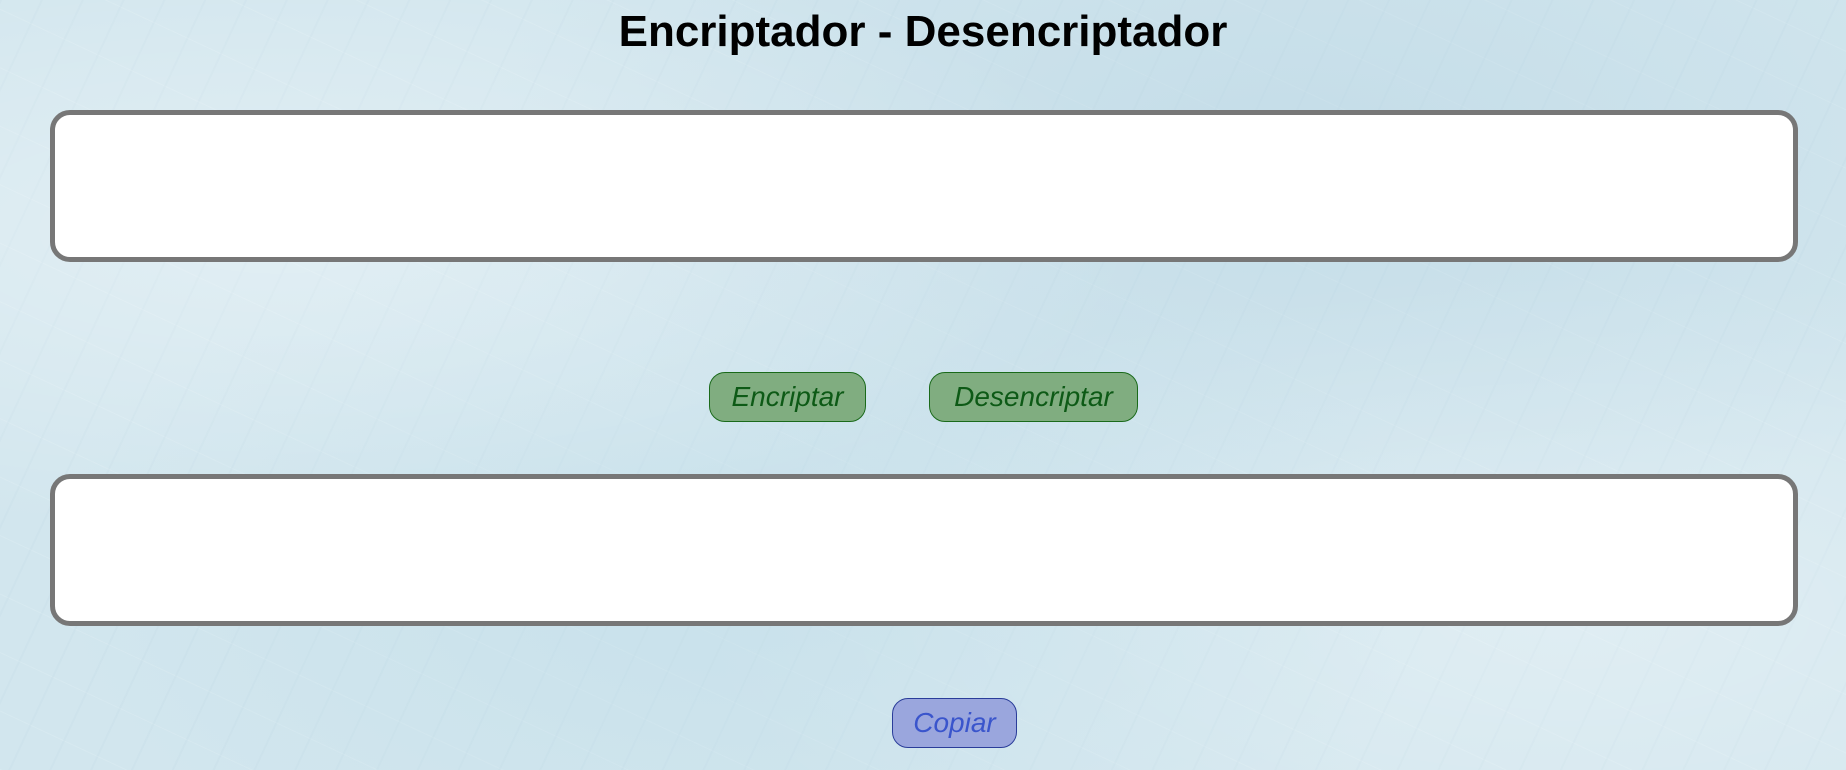 Image resolution: width=1846 pixels, height=770 pixels. Describe the element at coordinates (1033, 397) in the screenshot. I see `decrypt-button: Desencriptar` at that location.